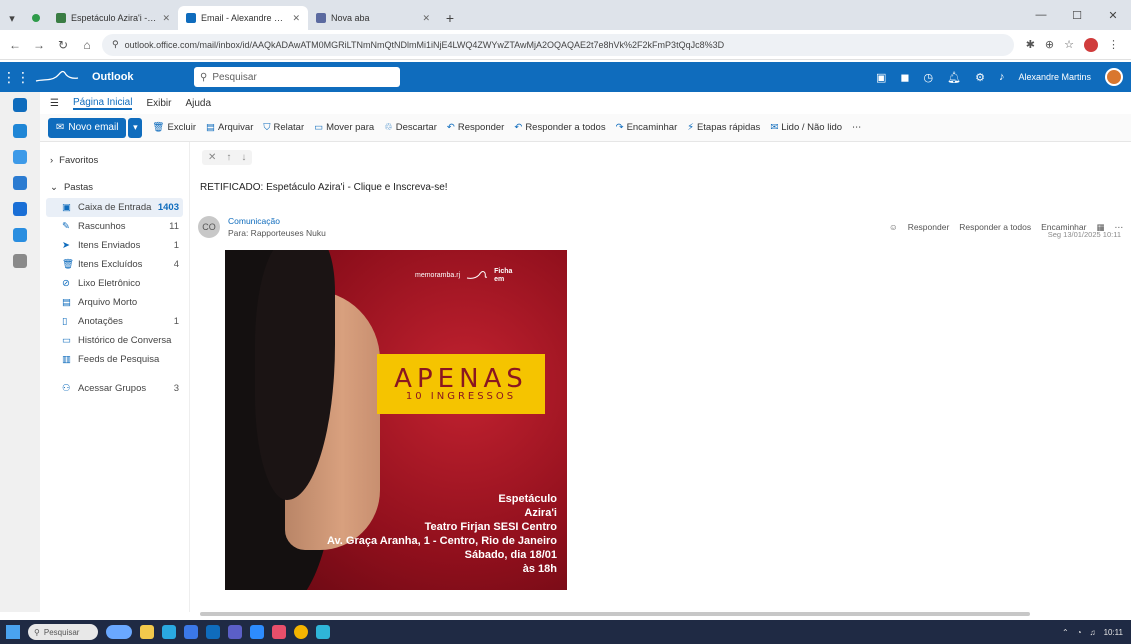 This screenshot has height=644, width=1131. I want to click on bookmark-star-icon: ☆, so click(1069, 45).